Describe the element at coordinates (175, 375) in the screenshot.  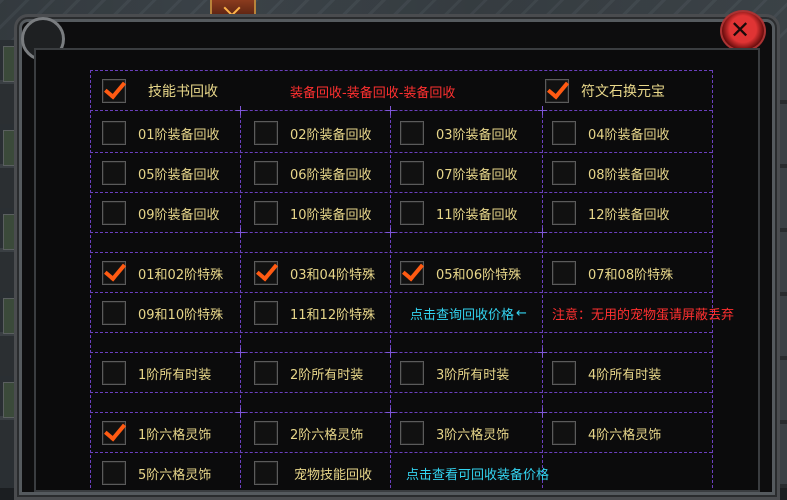
I see `fashion-label: 1阶所有时装` at that location.